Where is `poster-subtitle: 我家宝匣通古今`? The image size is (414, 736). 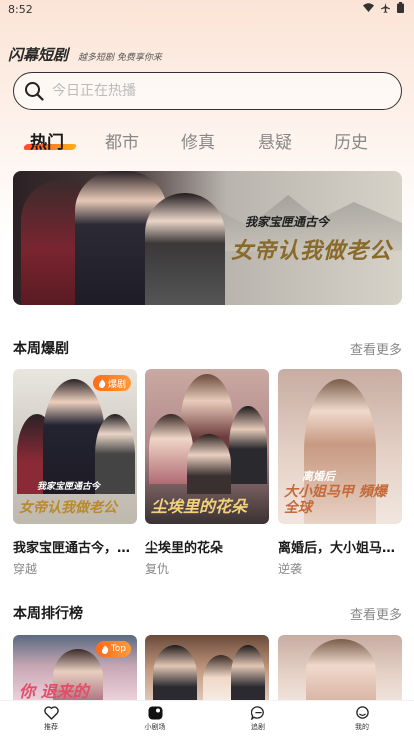 poster-subtitle: 我家宝匣通古今 is located at coordinates (69, 487).